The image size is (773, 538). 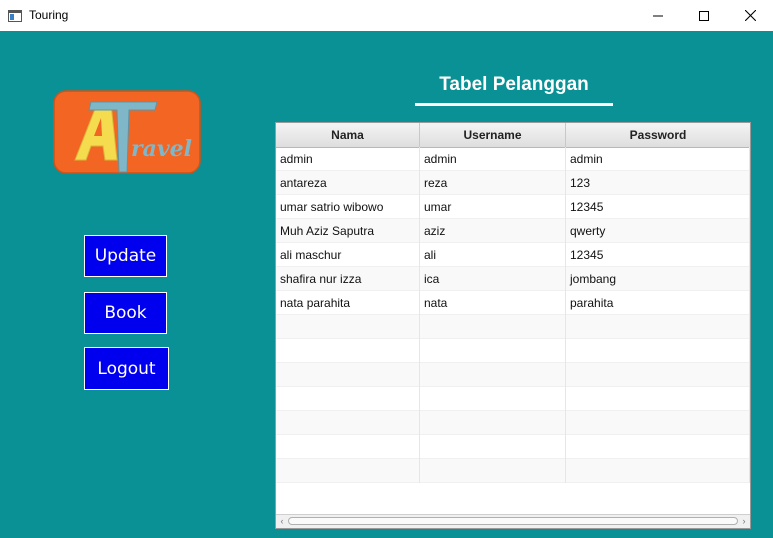 I want to click on cell-nama: Muh Aziz Saputra, so click(x=348, y=231).